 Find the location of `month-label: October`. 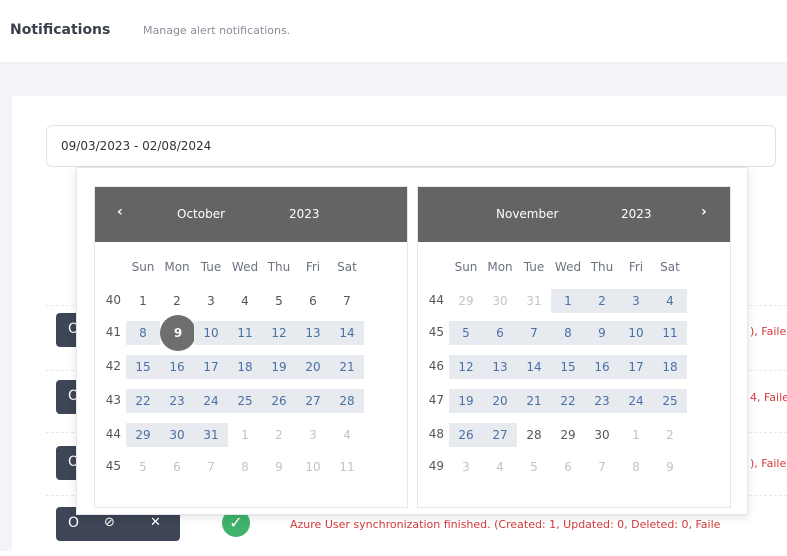

month-label: October is located at coordinates (201, 214).